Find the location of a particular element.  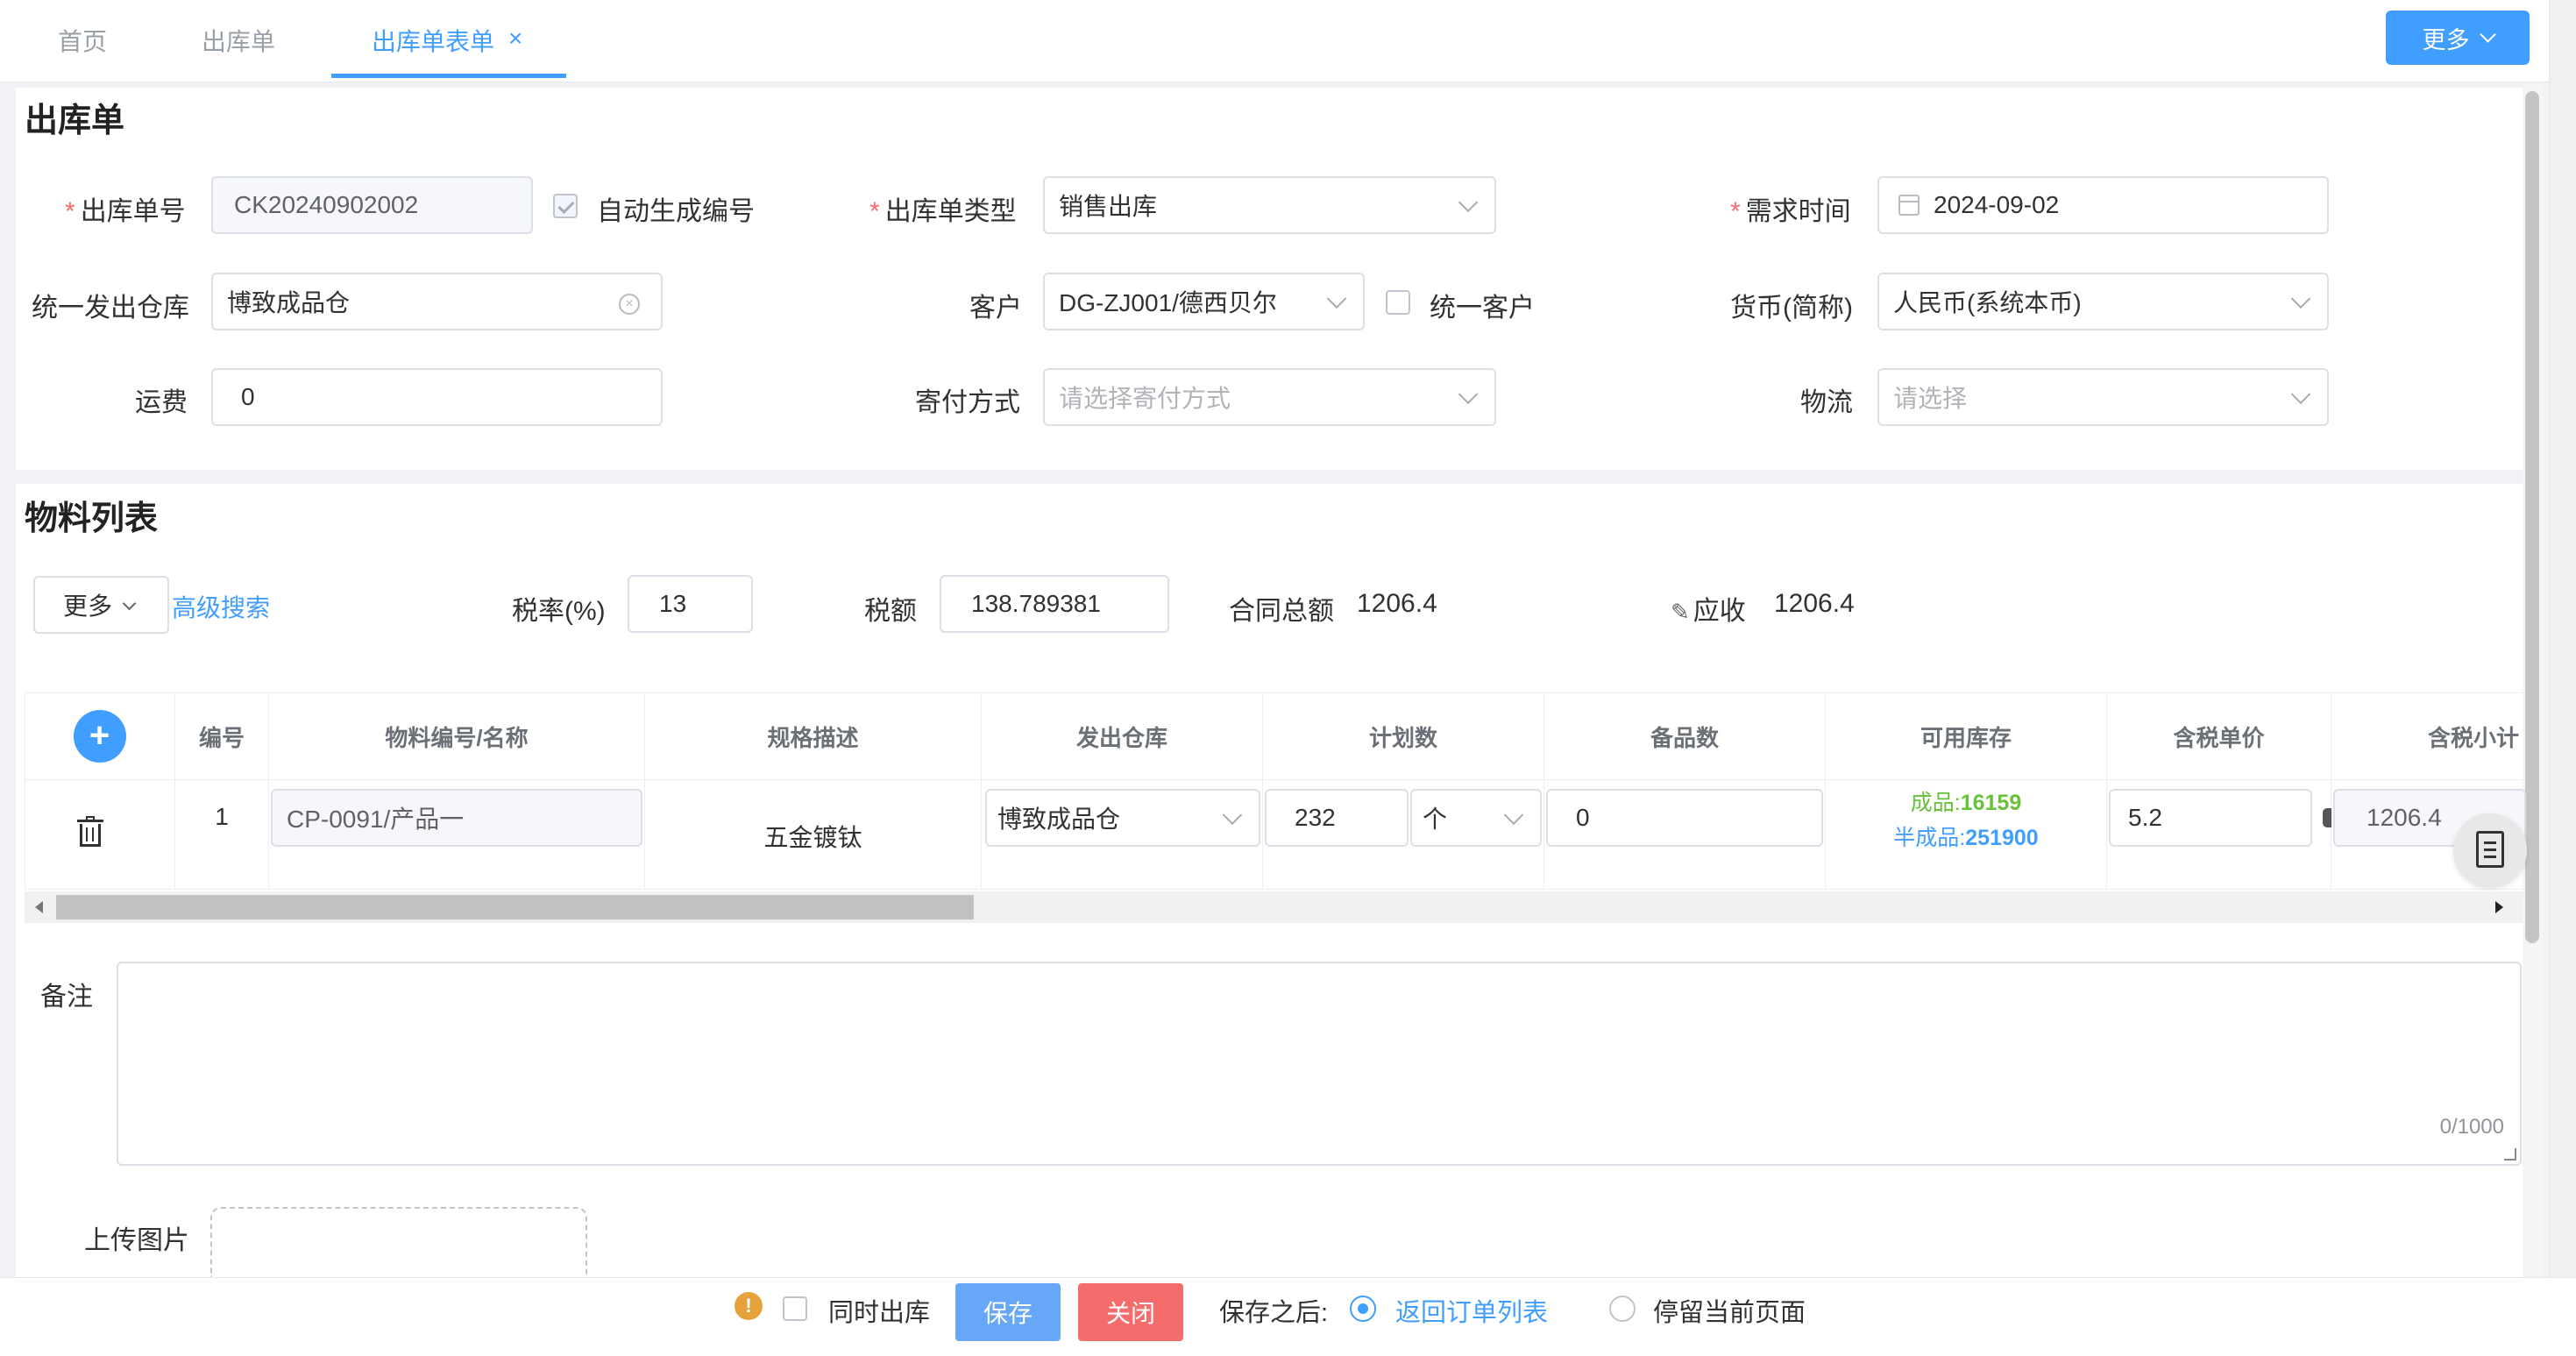

clear-circle-icon: × is located at coordinates (629, 304).